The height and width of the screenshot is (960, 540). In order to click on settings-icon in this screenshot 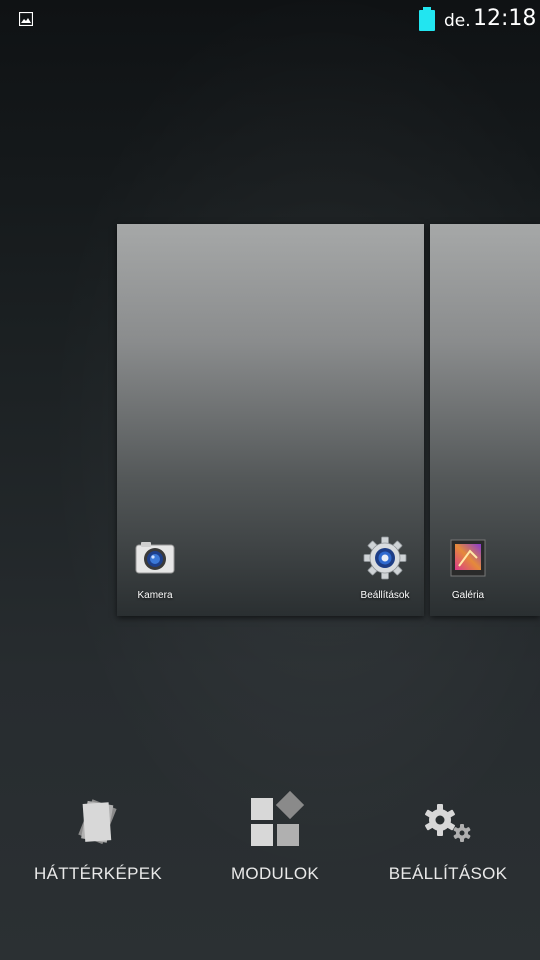, I will do `click(448, 823)`.